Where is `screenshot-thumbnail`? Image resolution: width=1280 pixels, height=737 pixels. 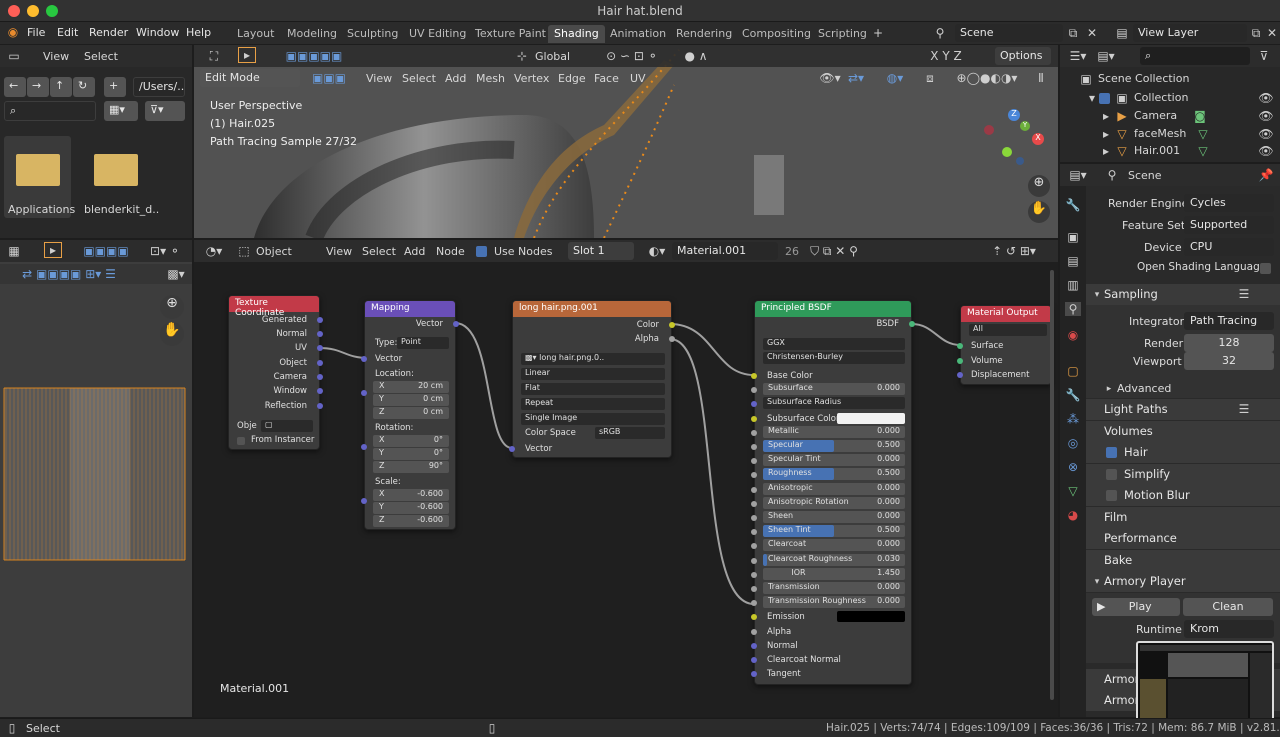 screenshot-thumbnail is located at coordinates (1205, 681).